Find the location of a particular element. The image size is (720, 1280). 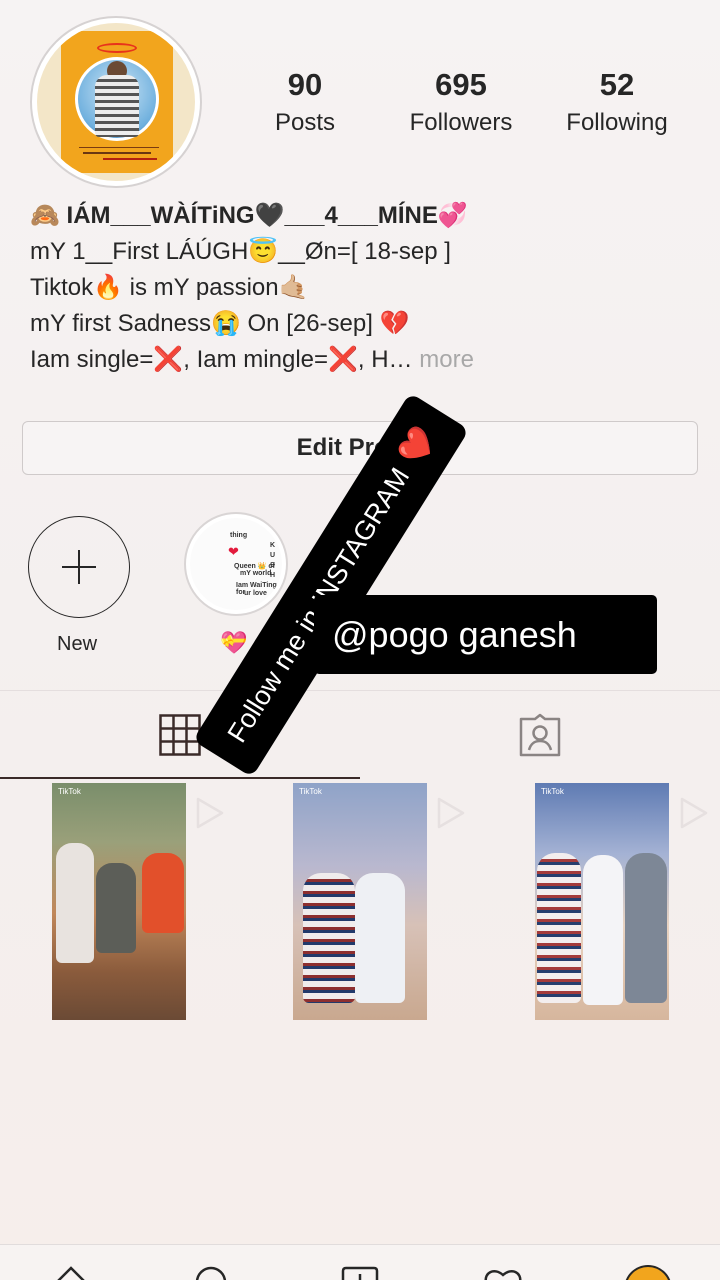

profile-name: 🙈 ІÁМ___WÀÍТіNG🖤___4___МÍNЕ💞 is located at coordinates (249, 215).